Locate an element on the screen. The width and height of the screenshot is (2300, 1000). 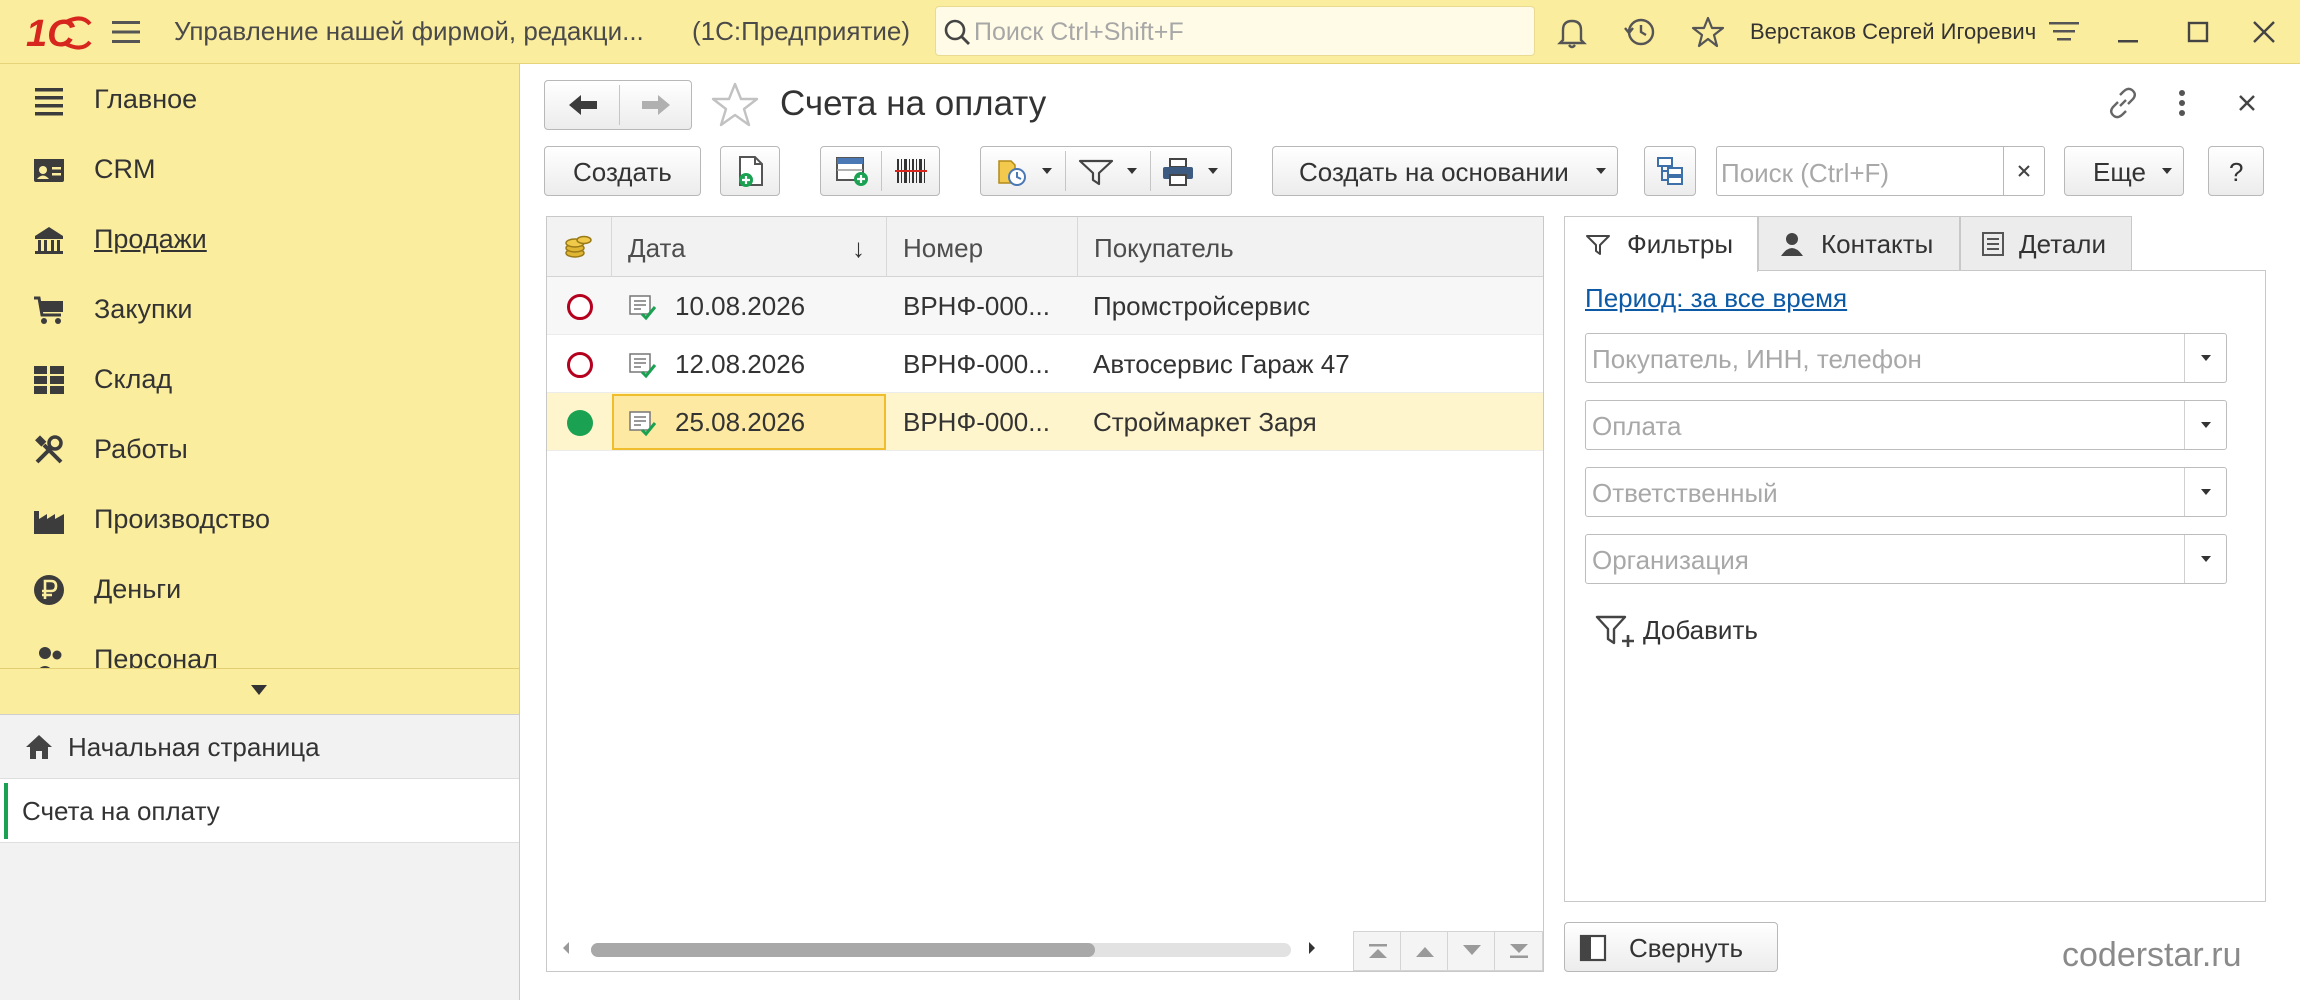
maximize-icon is located at coordinates (2198, 32).